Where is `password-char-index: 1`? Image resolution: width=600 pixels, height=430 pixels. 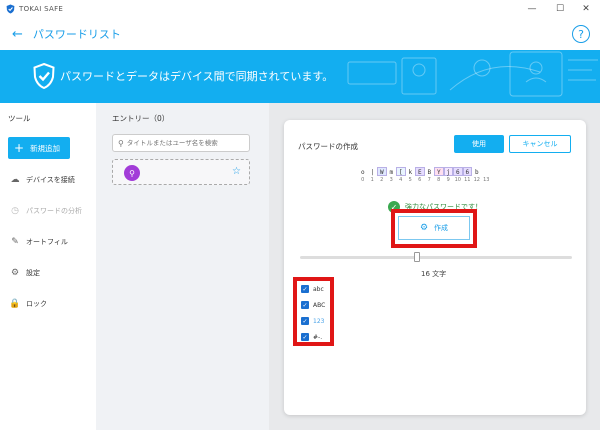
password-char-index: 1 is located at coordinates (372, 180).